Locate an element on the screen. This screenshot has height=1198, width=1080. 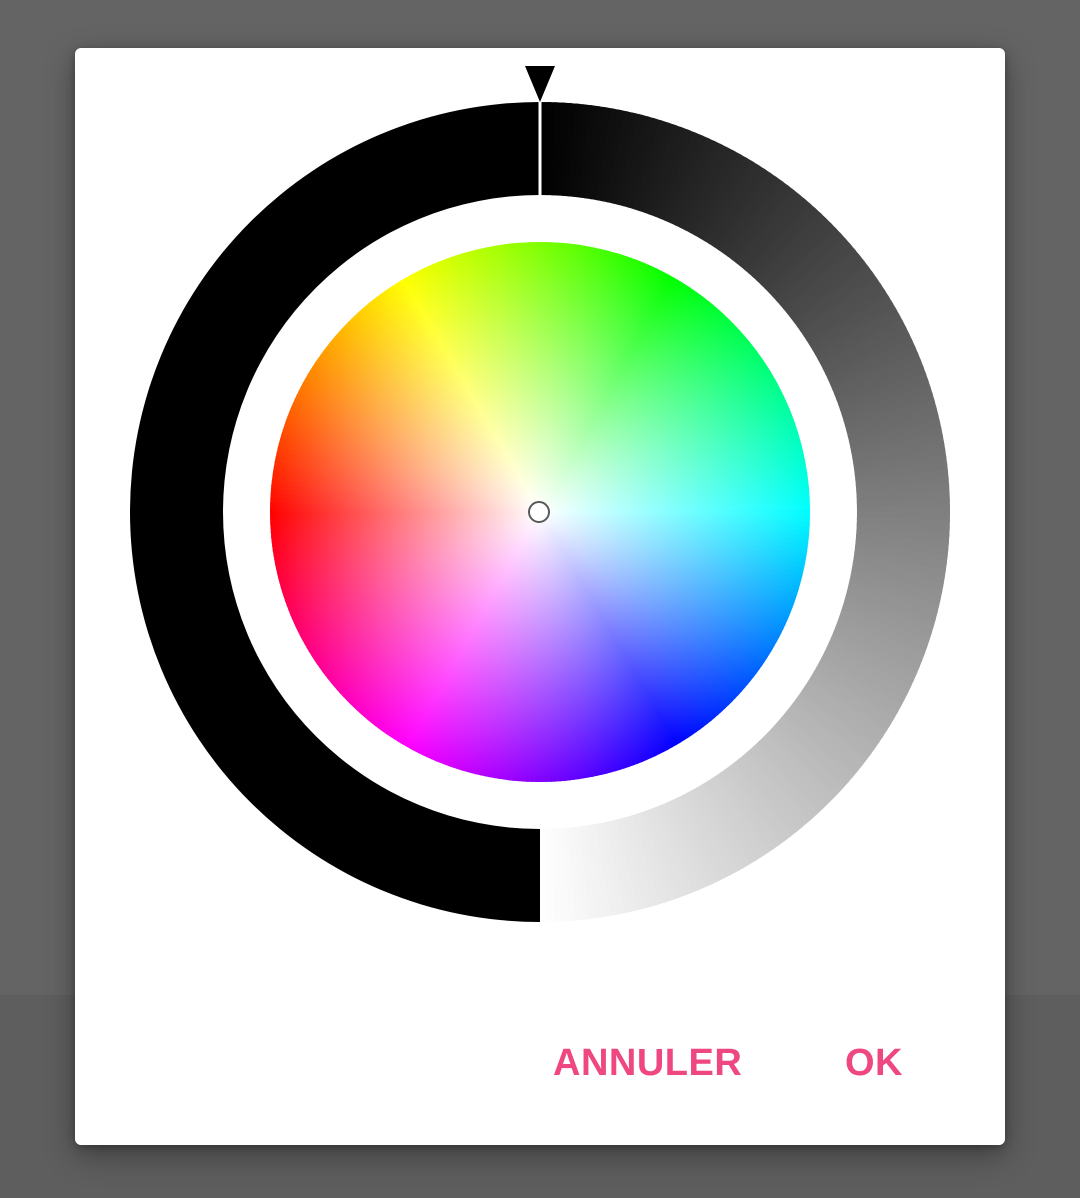
ok-button: OK is located at coordinates (874, 1063).